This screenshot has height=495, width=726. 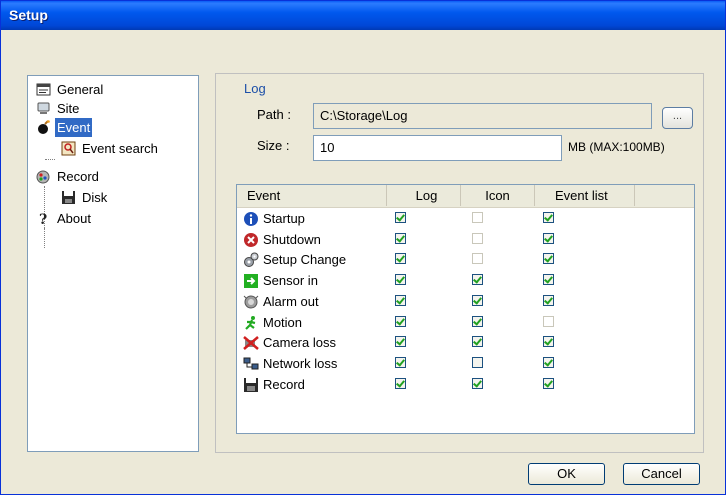 What do you see at coordinates (251, 239) in the screenshot?
I see `shutdown-icon` at bounding box center [251, 239].